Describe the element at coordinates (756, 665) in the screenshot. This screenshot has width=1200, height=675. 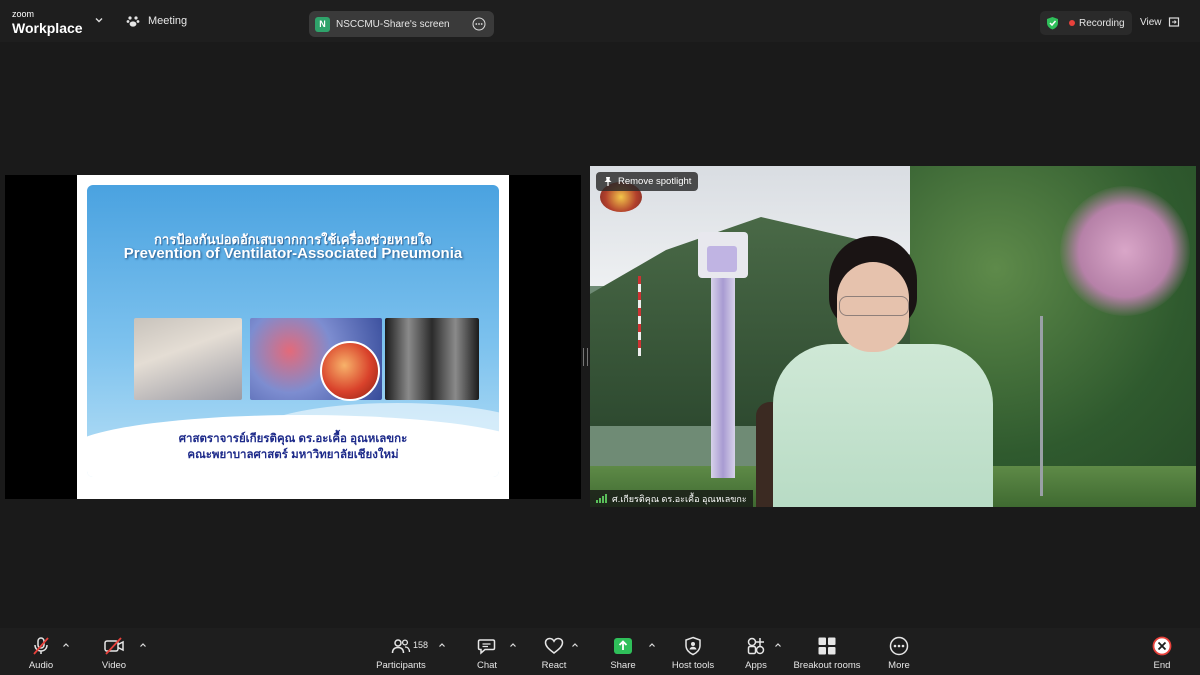
I see `apps-label: Apps` at that location.